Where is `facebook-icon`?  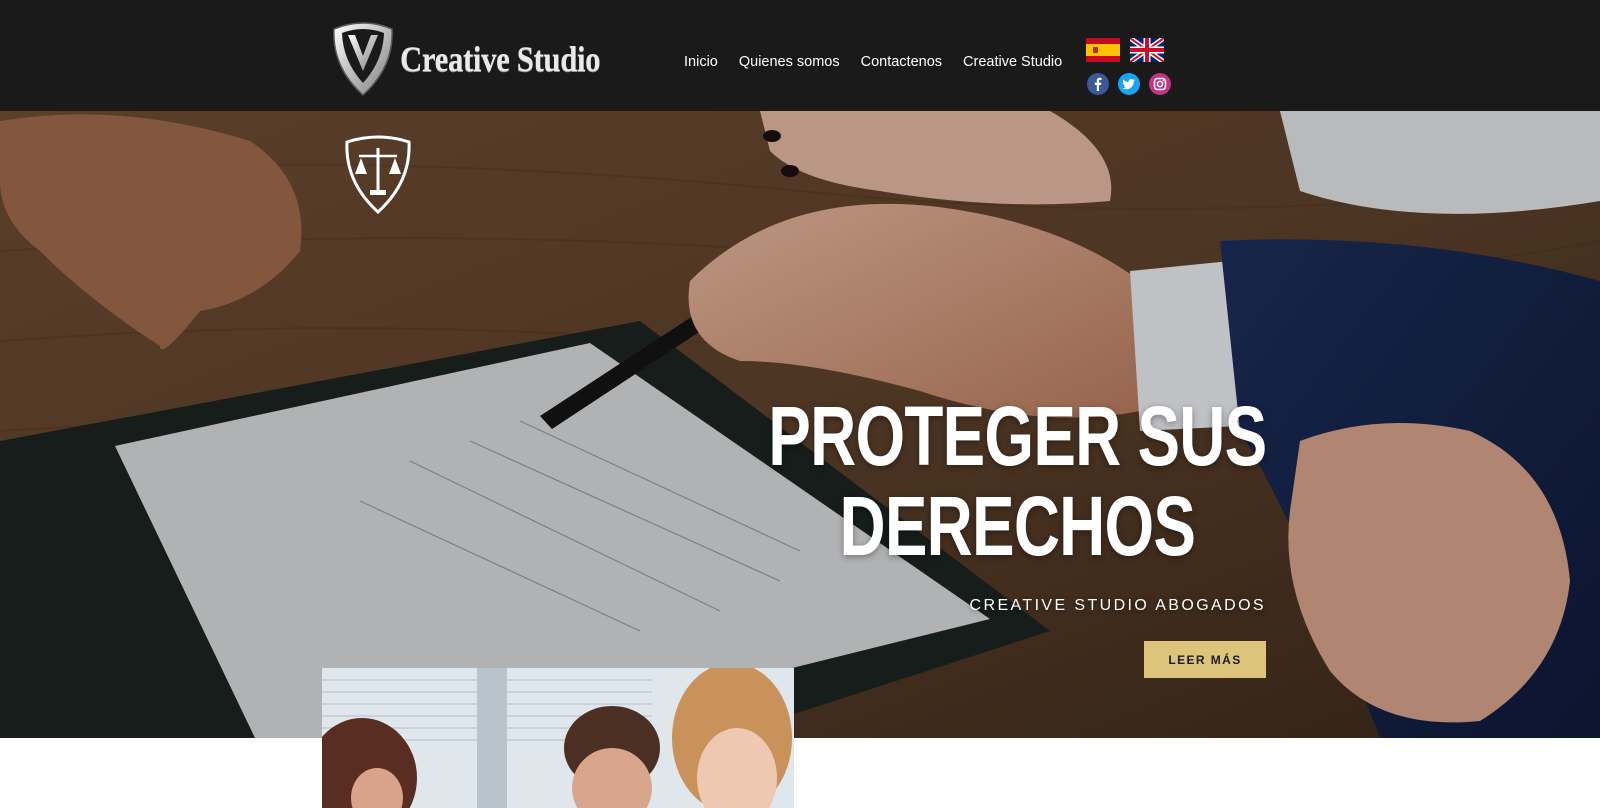 facebook-icon is located at coordinates (1098, 84).